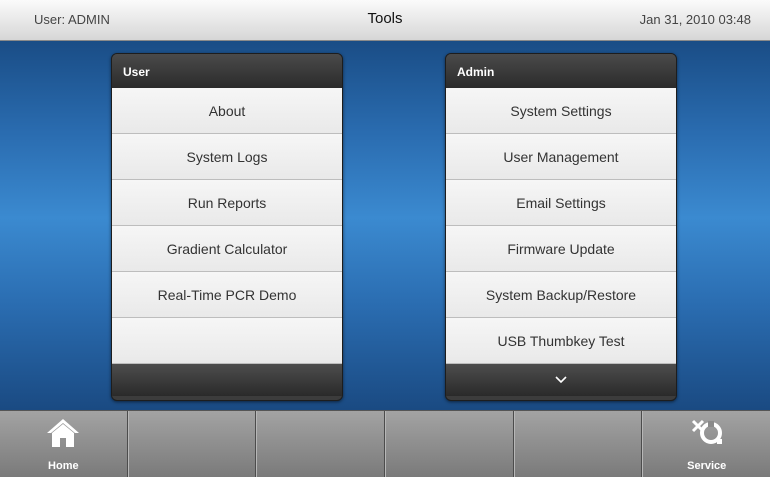 The height and width of the screenshot is (477, 770). Describe the element at coordinates (561, 111) in the screenshot. I see `menu-item-system-settings: System Settings` at that location.